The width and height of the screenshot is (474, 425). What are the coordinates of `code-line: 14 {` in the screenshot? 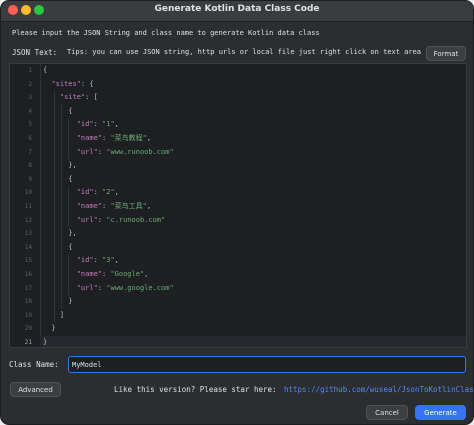 It's located at (245, 248).